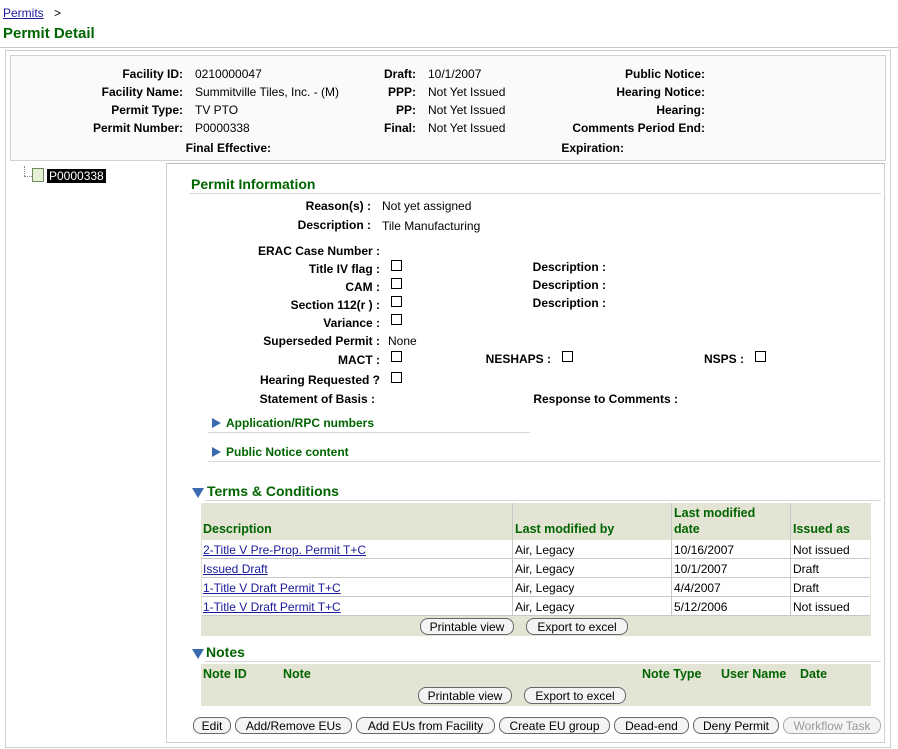 The width and height of the screenshot is (898, 749). Describe the element at coordinates (225, 652) in the screenshot. I see `notes-heading: Notes` at that location.